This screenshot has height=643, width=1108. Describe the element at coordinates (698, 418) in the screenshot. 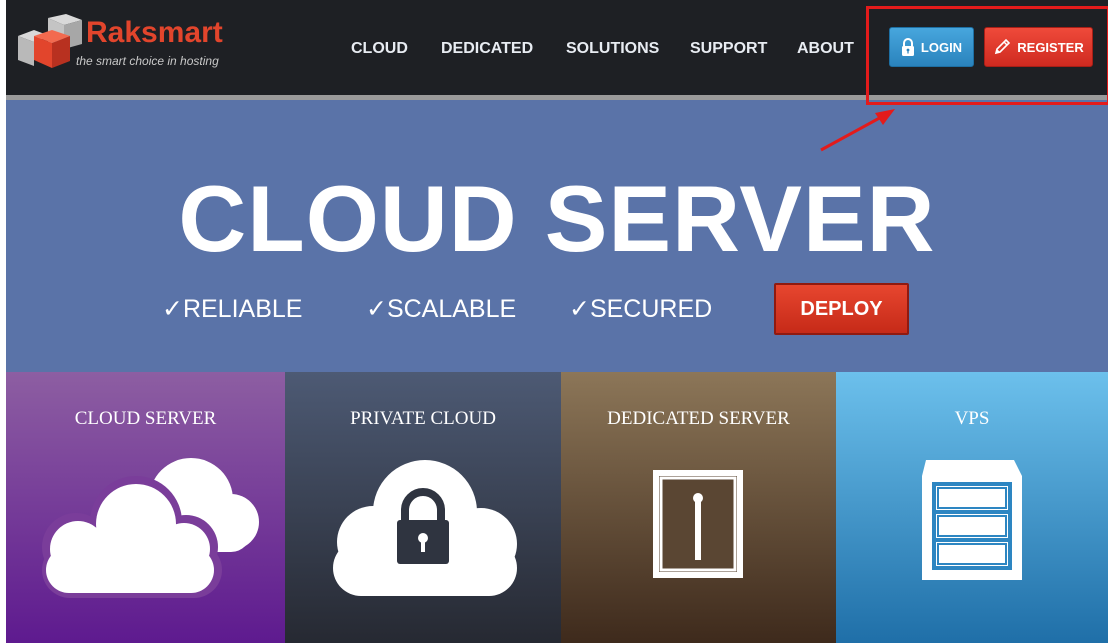

I see `tile-label: DEDICATED SERVER` at that location.